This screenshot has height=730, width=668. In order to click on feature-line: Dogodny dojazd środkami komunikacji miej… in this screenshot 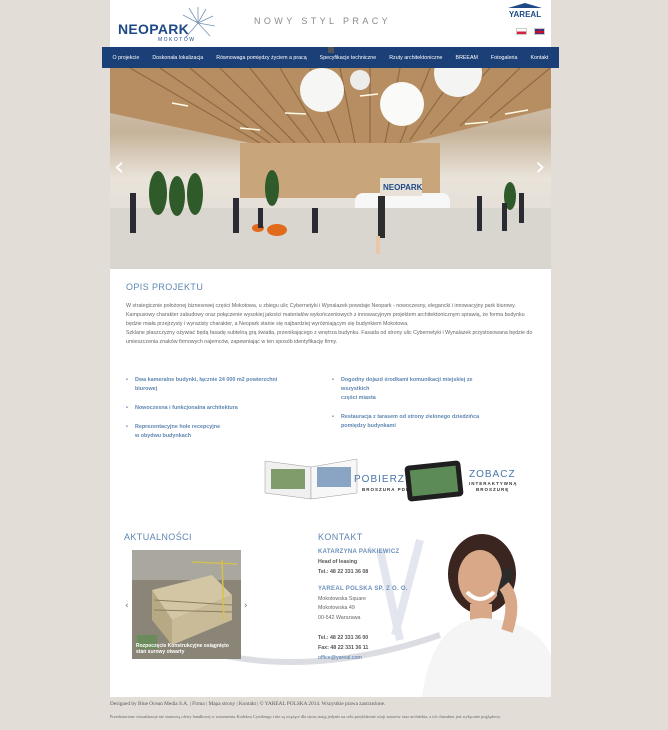, I will do `click(407, 380)`.